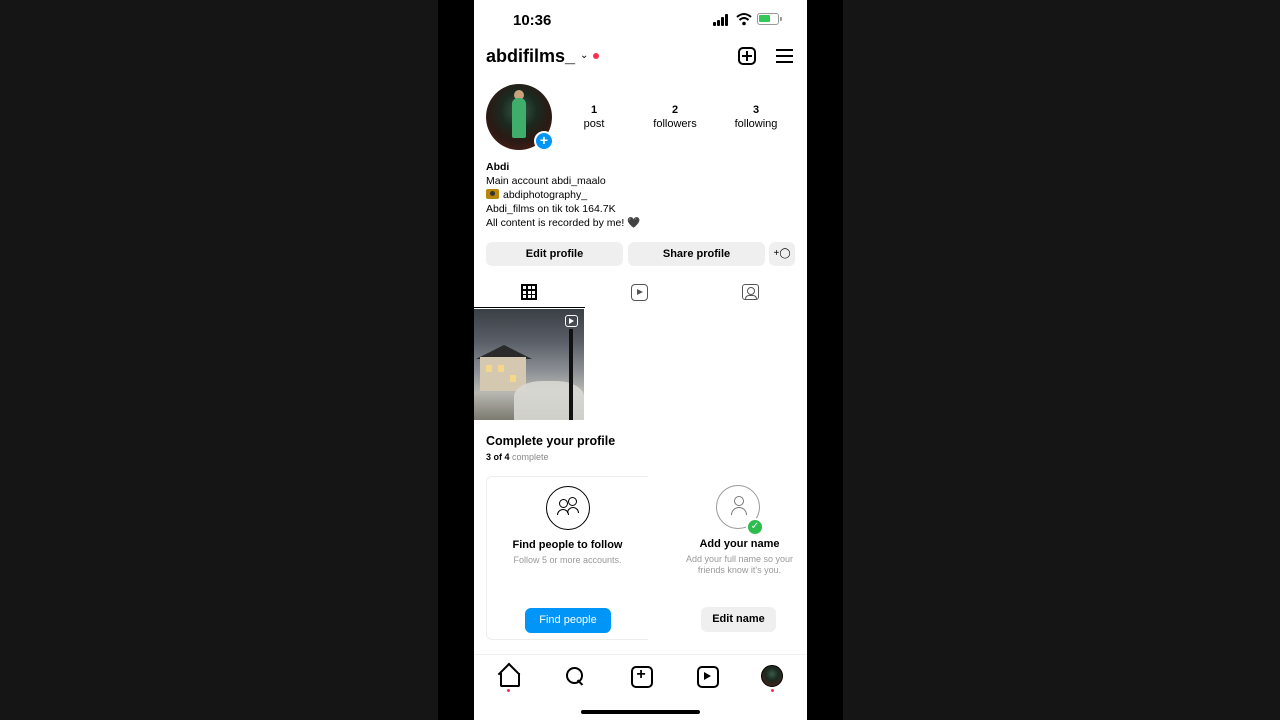  Describe the element at coordinates (492, 194) in the screenshot. I see `camera-icon` at that location.